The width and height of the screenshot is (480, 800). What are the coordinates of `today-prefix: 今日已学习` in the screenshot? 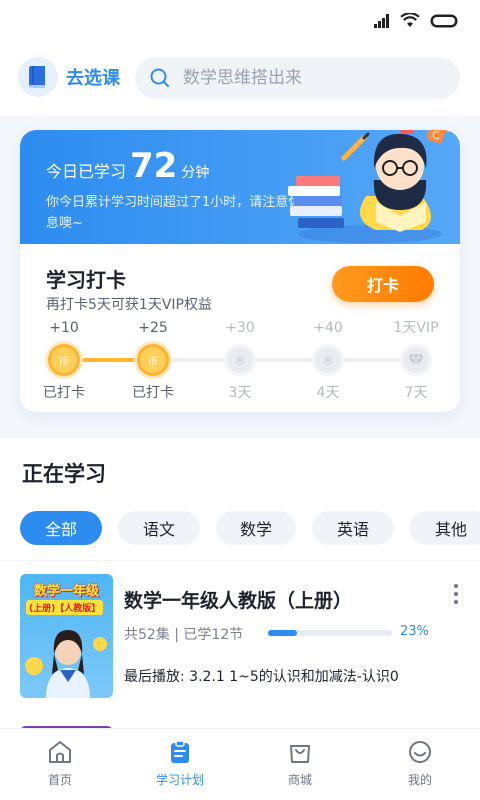 It's located at (86, 171).